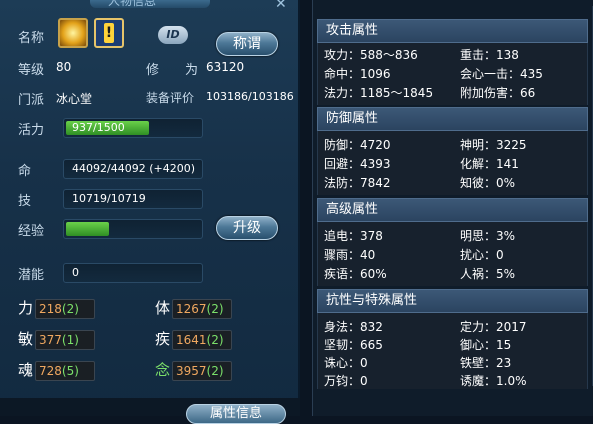 The width and height of the screenshot is (593, 424). I want to click on attr-disturb-mind: 扰心：0, so click(482, 255).